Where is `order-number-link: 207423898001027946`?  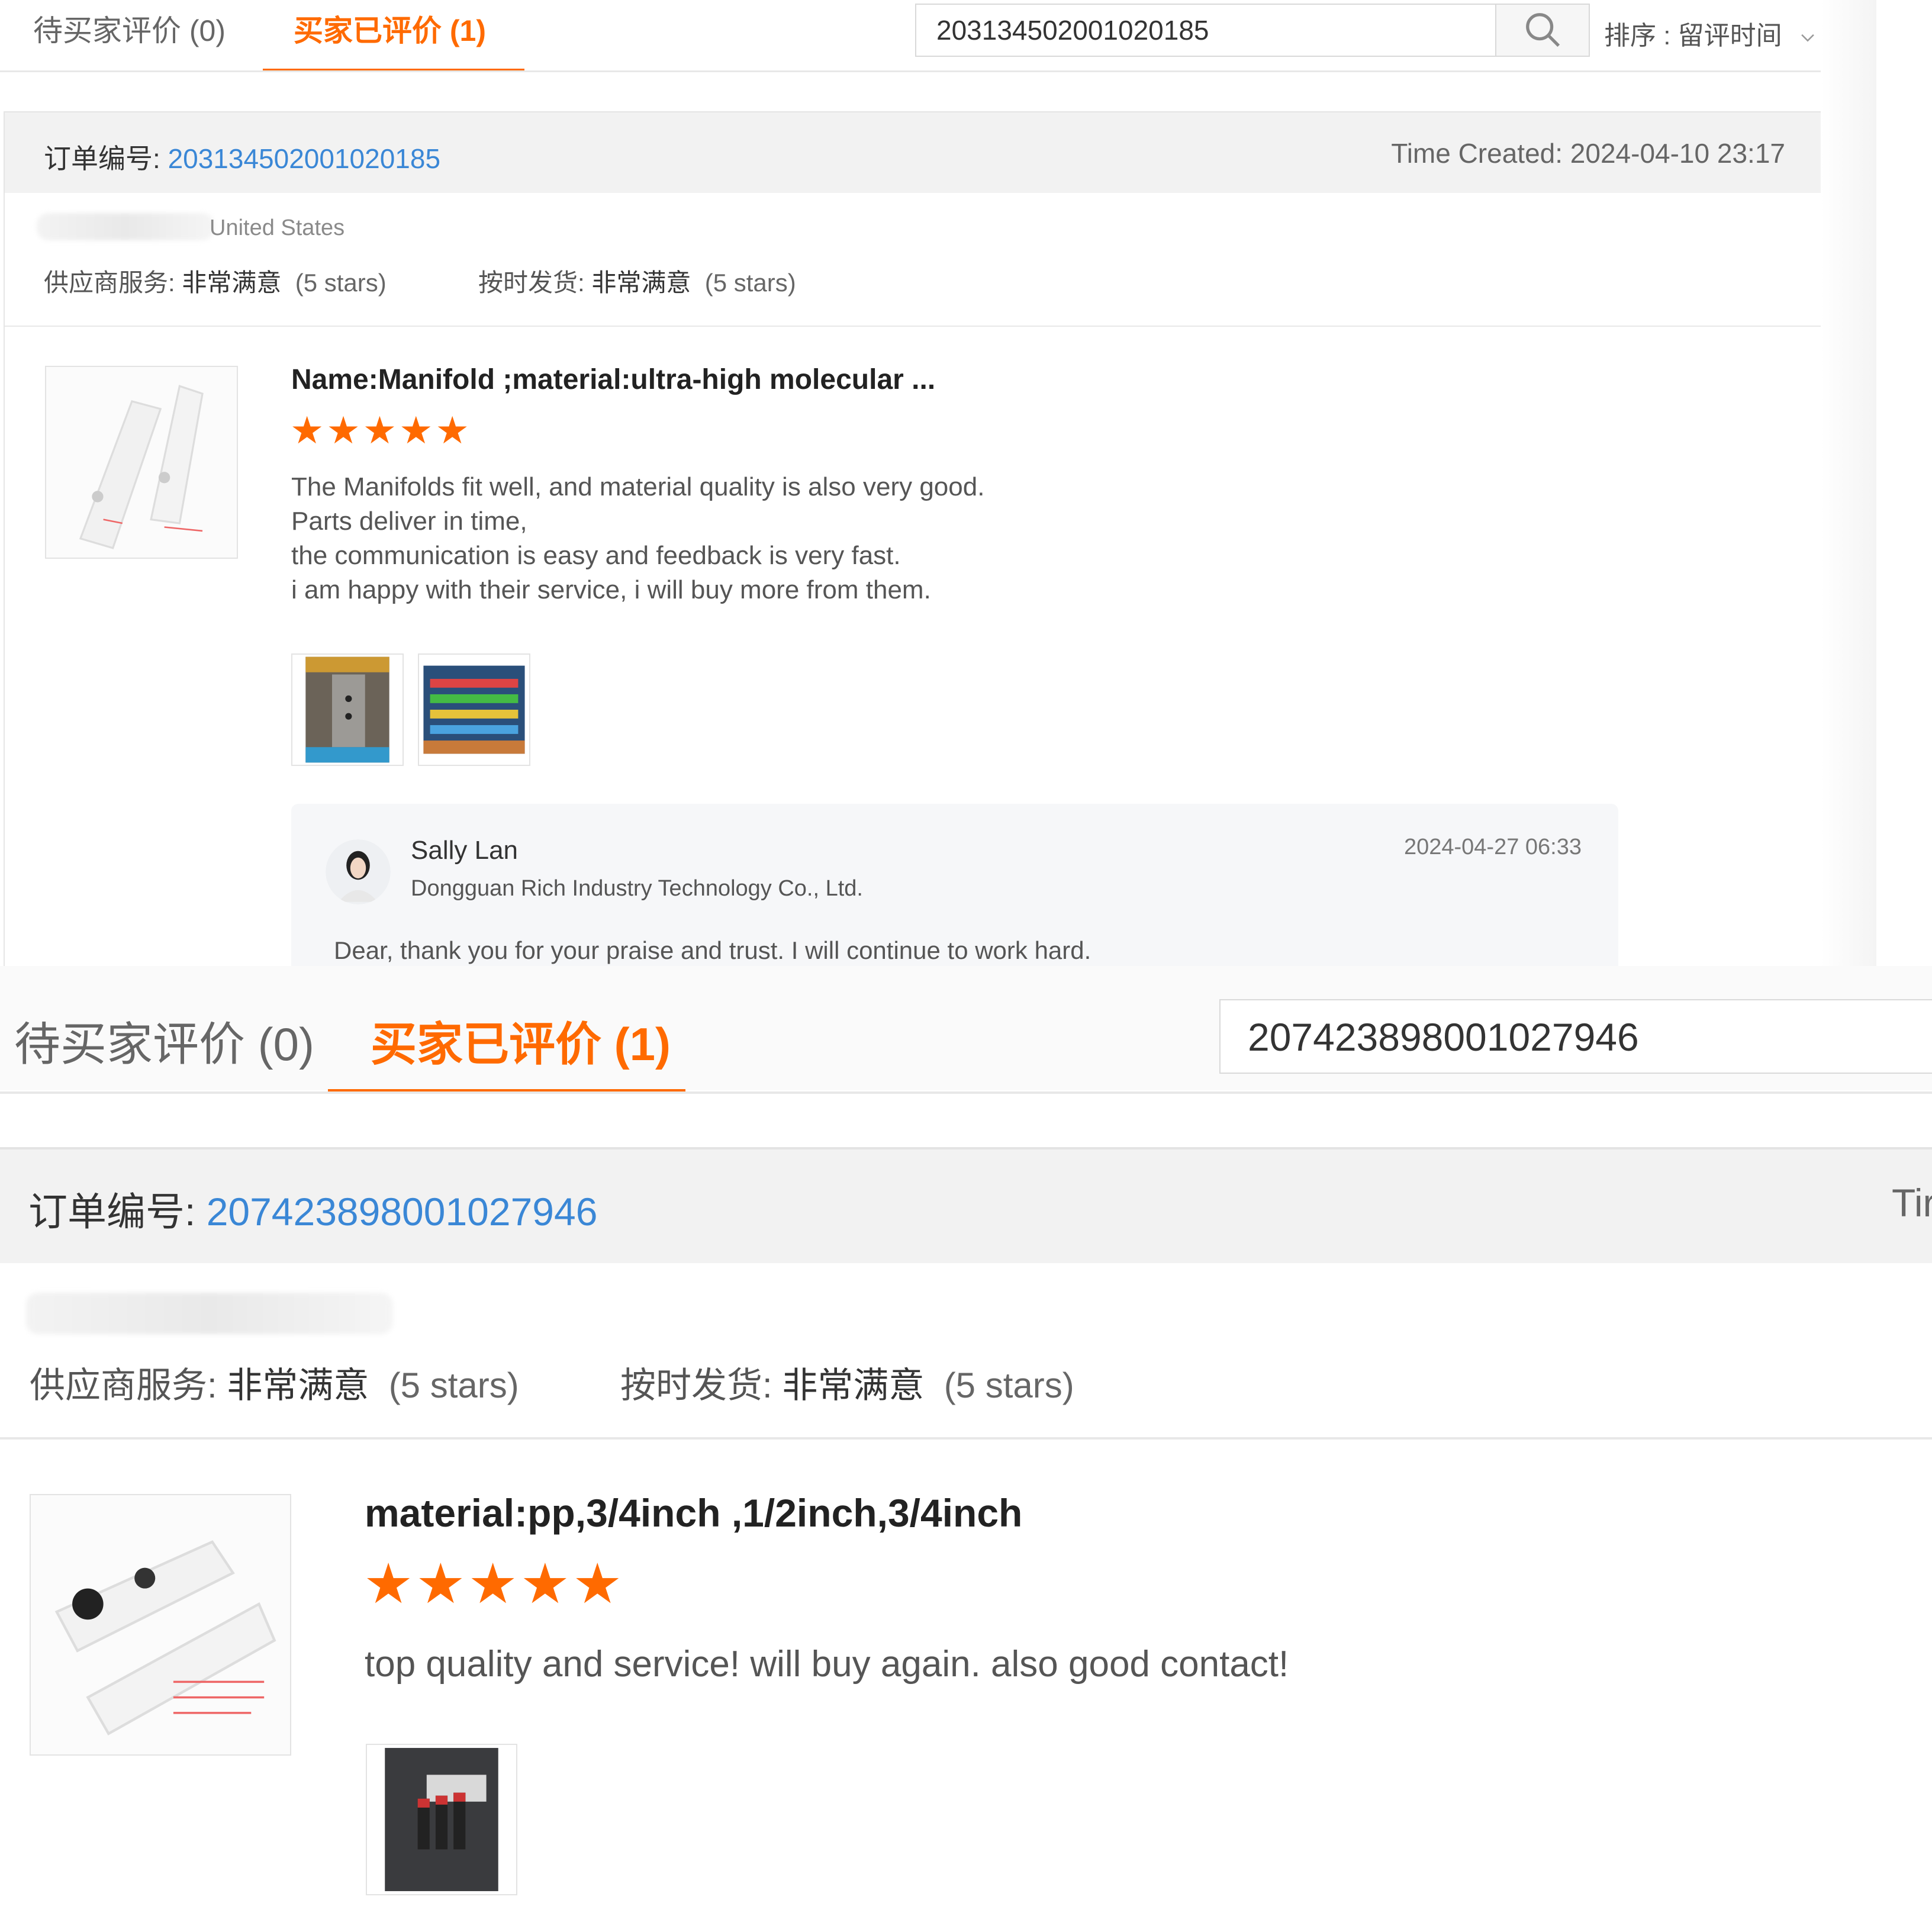
order-number-link: 207423898001027946 is located at coordinates (402, 1212).